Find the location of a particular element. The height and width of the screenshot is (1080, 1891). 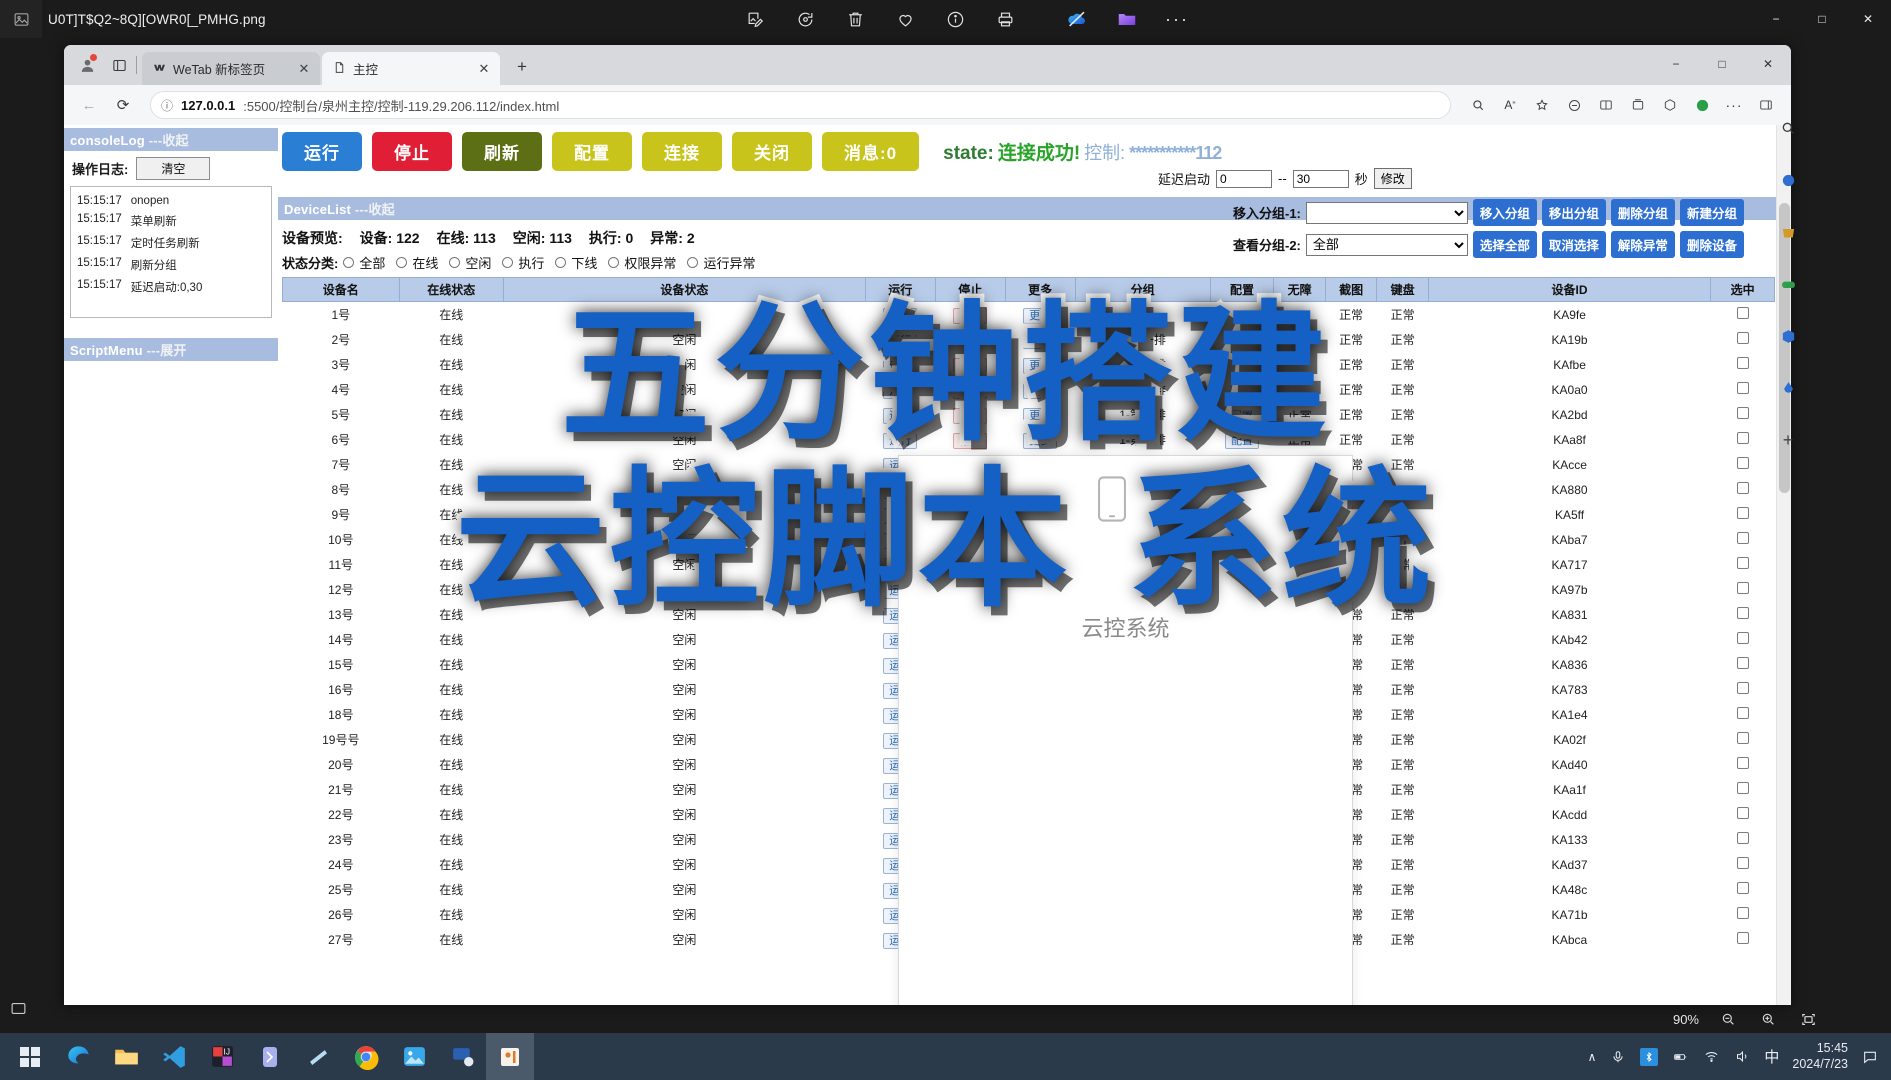

maximize-button: □ is located at coordinates (1822, 19).